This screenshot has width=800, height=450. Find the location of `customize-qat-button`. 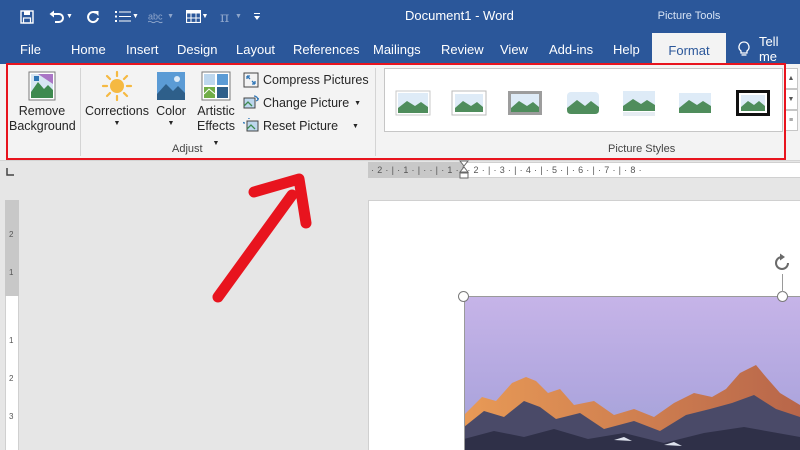

customize-qat-button is located at coordinates (257, 17).